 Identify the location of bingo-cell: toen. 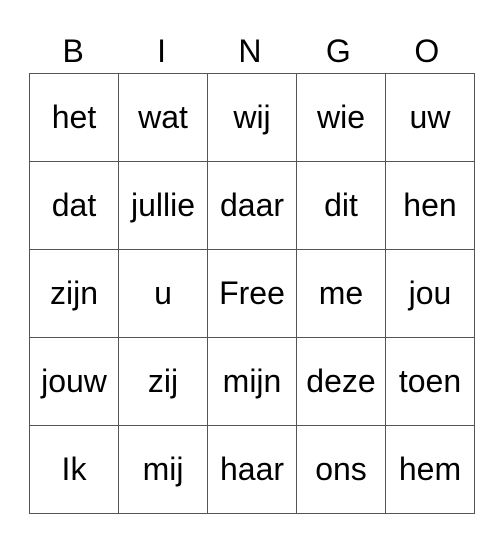
(430, 381).